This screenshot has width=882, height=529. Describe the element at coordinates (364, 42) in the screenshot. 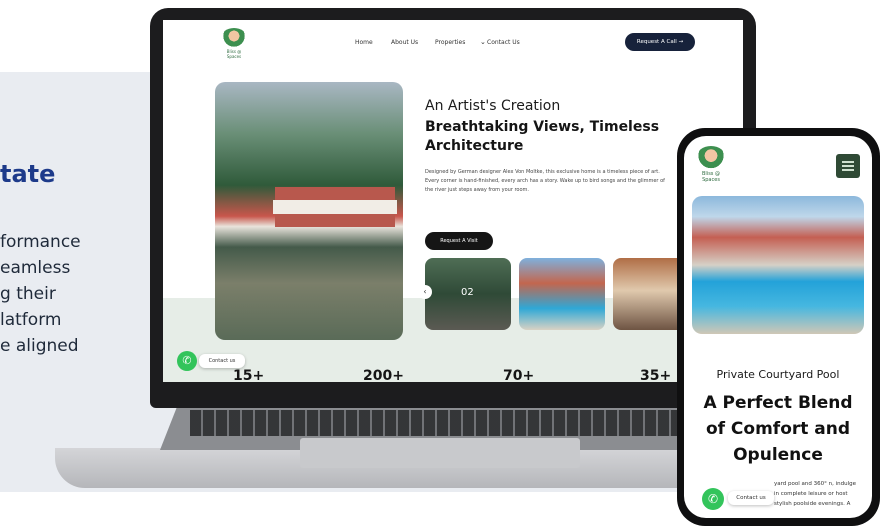

I see `nav-home: Home` at that location.